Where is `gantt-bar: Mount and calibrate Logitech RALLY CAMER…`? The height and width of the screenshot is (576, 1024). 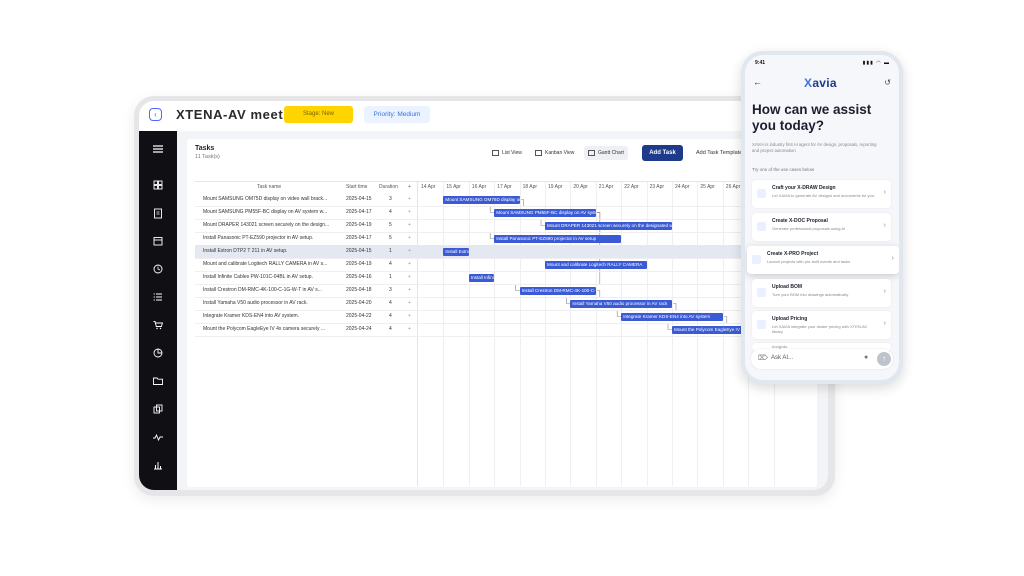
gantt-bar: Mount and calibrate Logitech RALLY CAMER… is located at coordinates (596, 264).